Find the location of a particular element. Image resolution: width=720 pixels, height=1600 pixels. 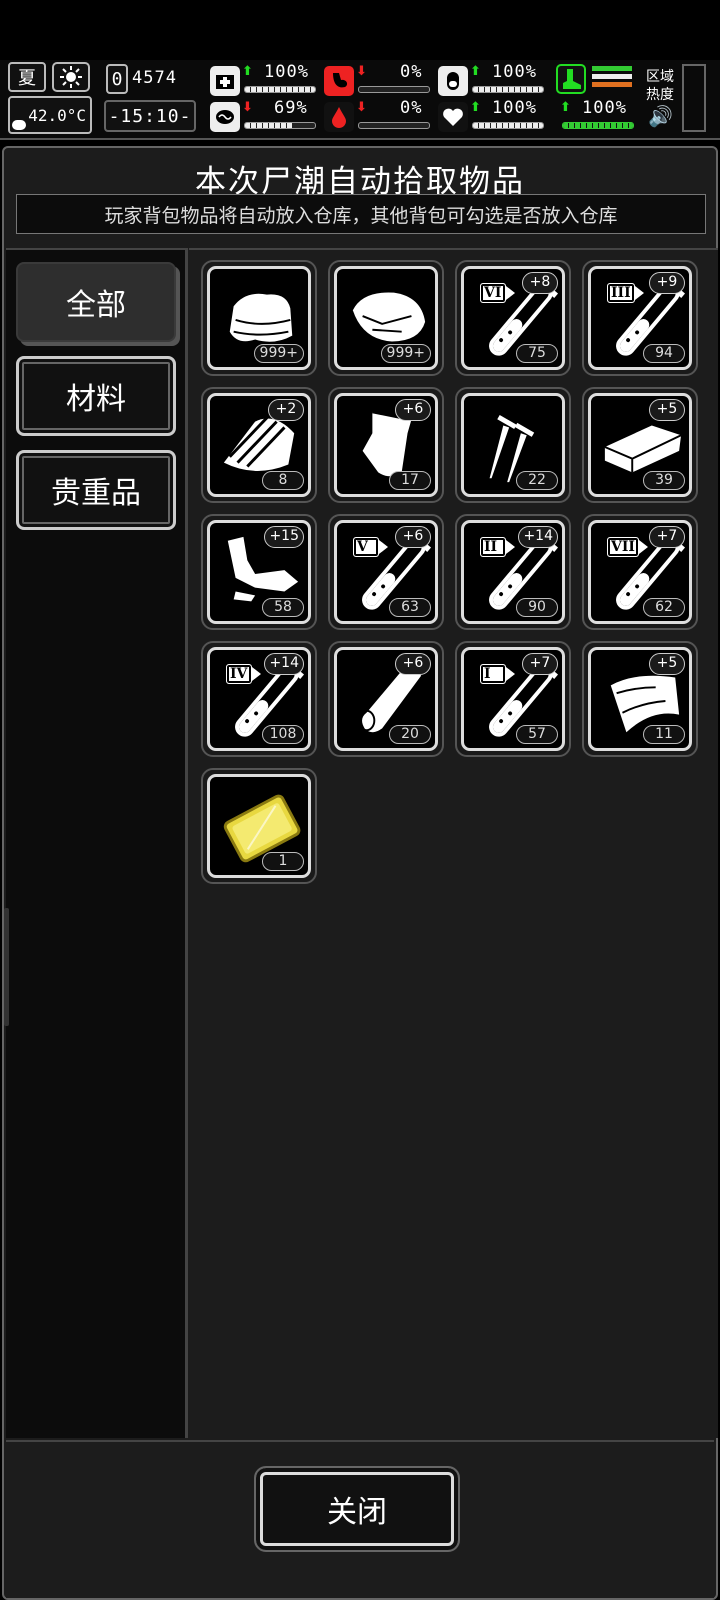

item-count: 39 is located at coordinates (664, 480).